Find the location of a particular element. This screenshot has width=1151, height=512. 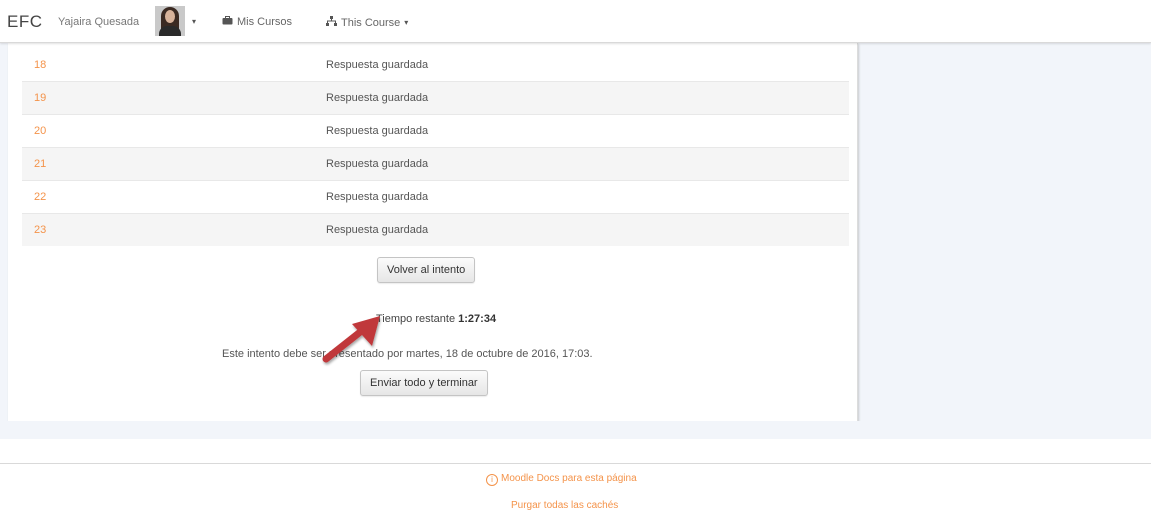

this-course-menu: This Course ▾ is located at coordinates (367, 22).